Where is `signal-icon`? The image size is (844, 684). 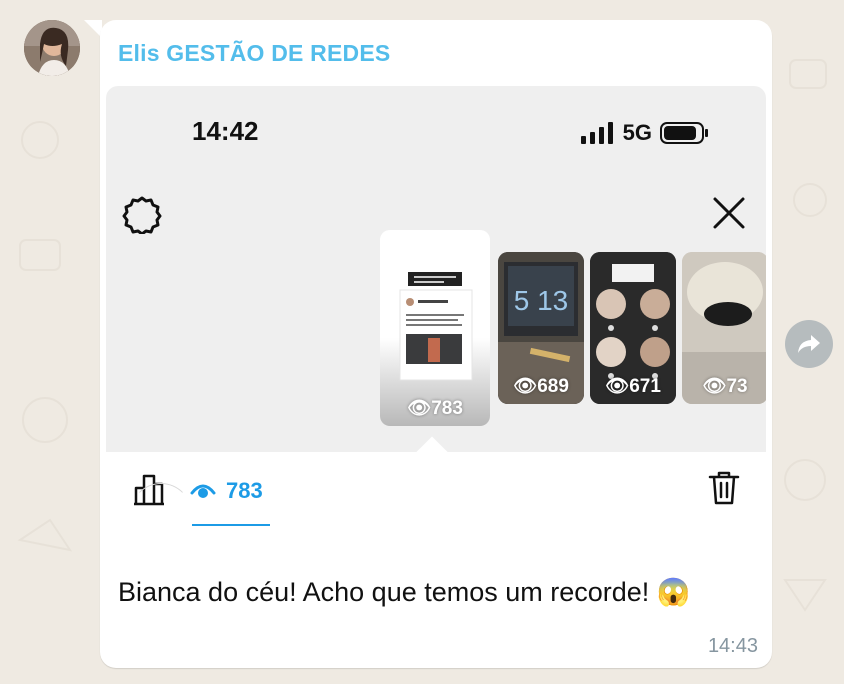 signal-icon is located at coordinates (596, 133).